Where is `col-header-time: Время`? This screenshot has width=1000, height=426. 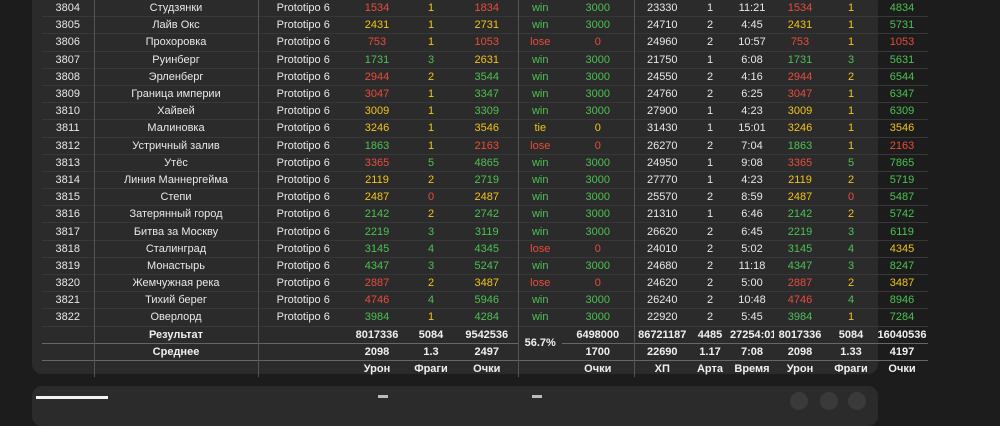
col-header-time: Время is located at coordinates (752, 368).